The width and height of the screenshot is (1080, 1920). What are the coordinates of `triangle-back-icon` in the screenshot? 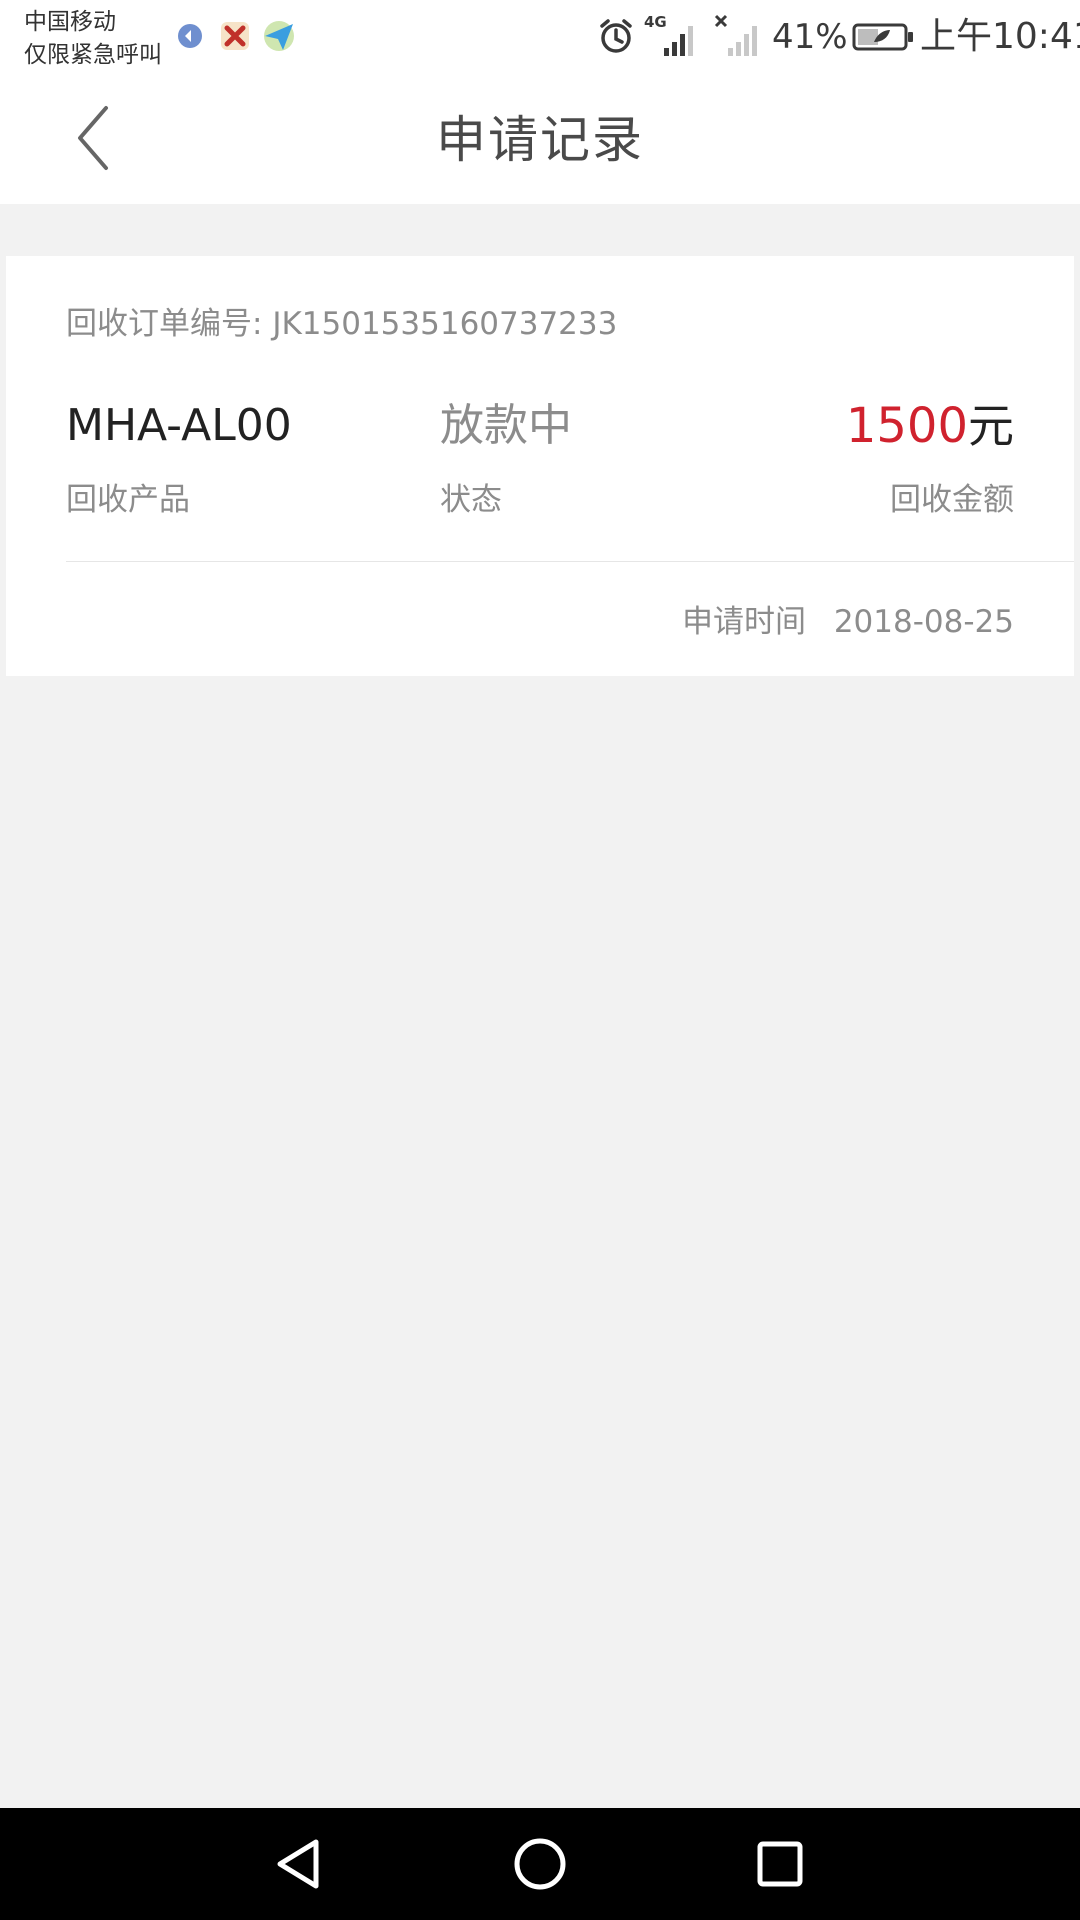 It's located at (298, 1864).